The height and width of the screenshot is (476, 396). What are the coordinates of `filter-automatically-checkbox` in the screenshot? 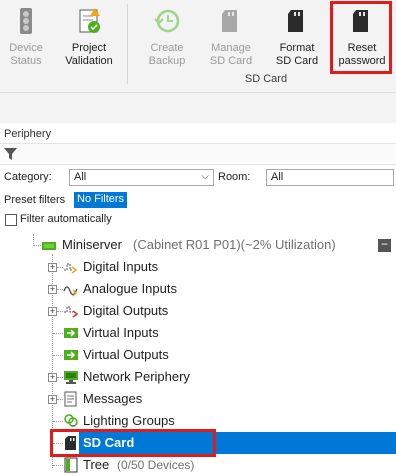 It's located at (11, 220).